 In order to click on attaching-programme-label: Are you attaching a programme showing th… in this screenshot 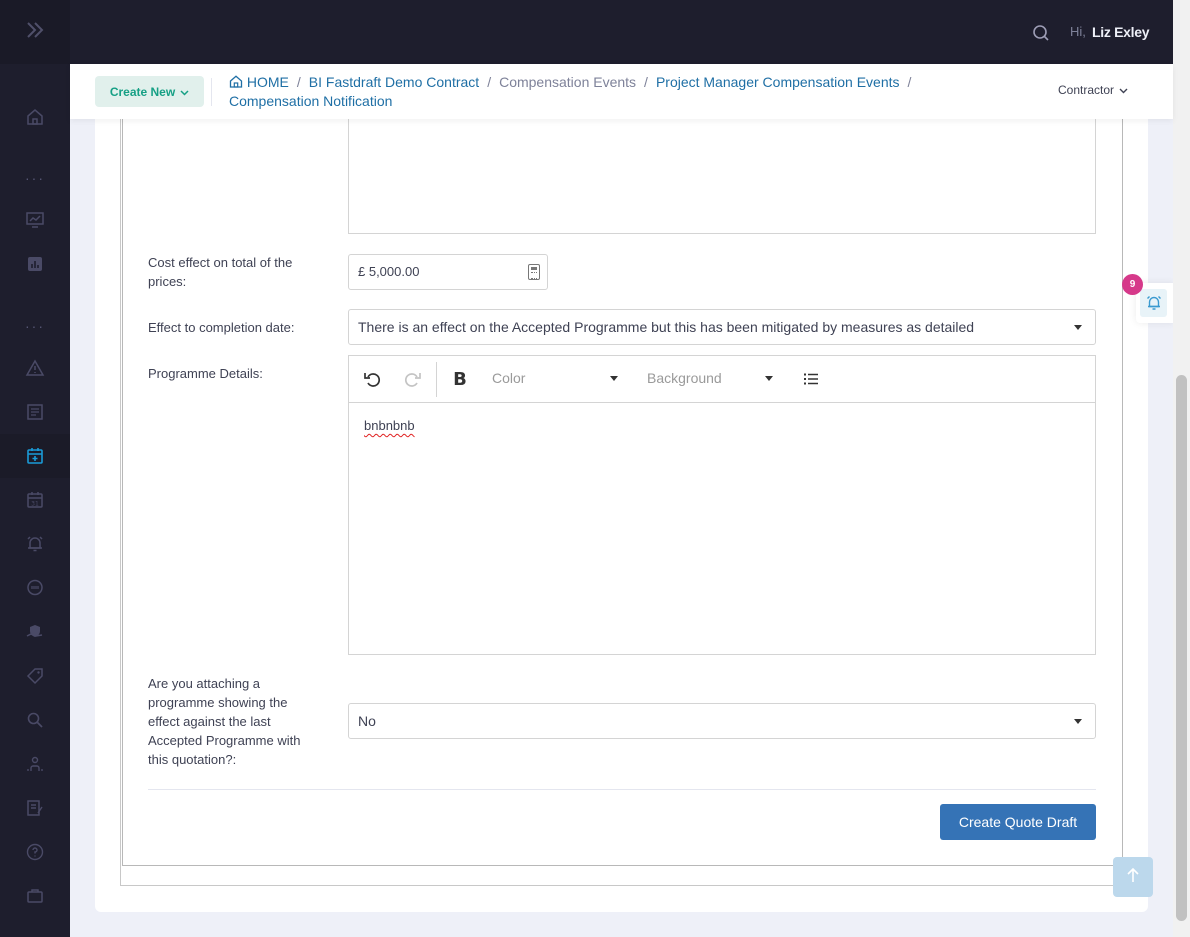, I will do `click(224, 721)`.